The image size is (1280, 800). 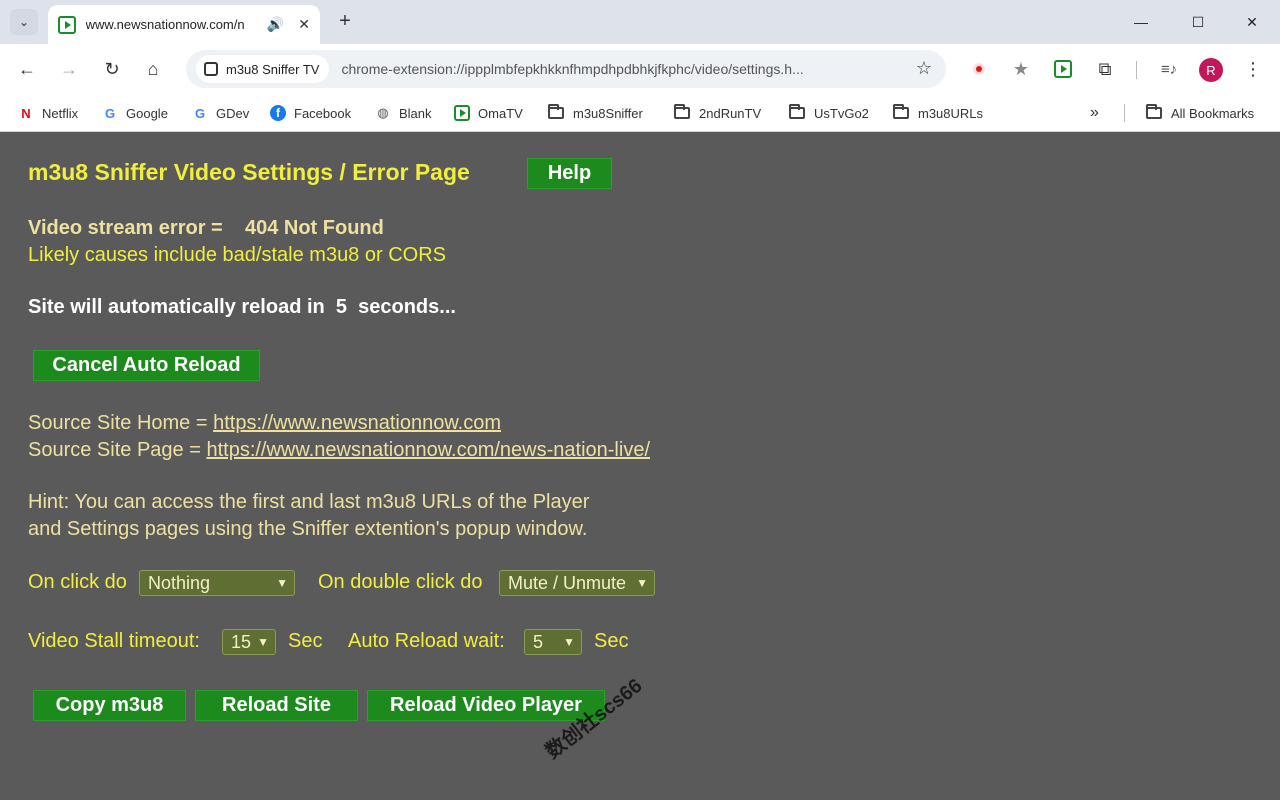 What do you see at coordinates (165, 24) in the screenshot?
I see `tab-title: www.newsnationnow.com/n` at bounding box center [165, 24].